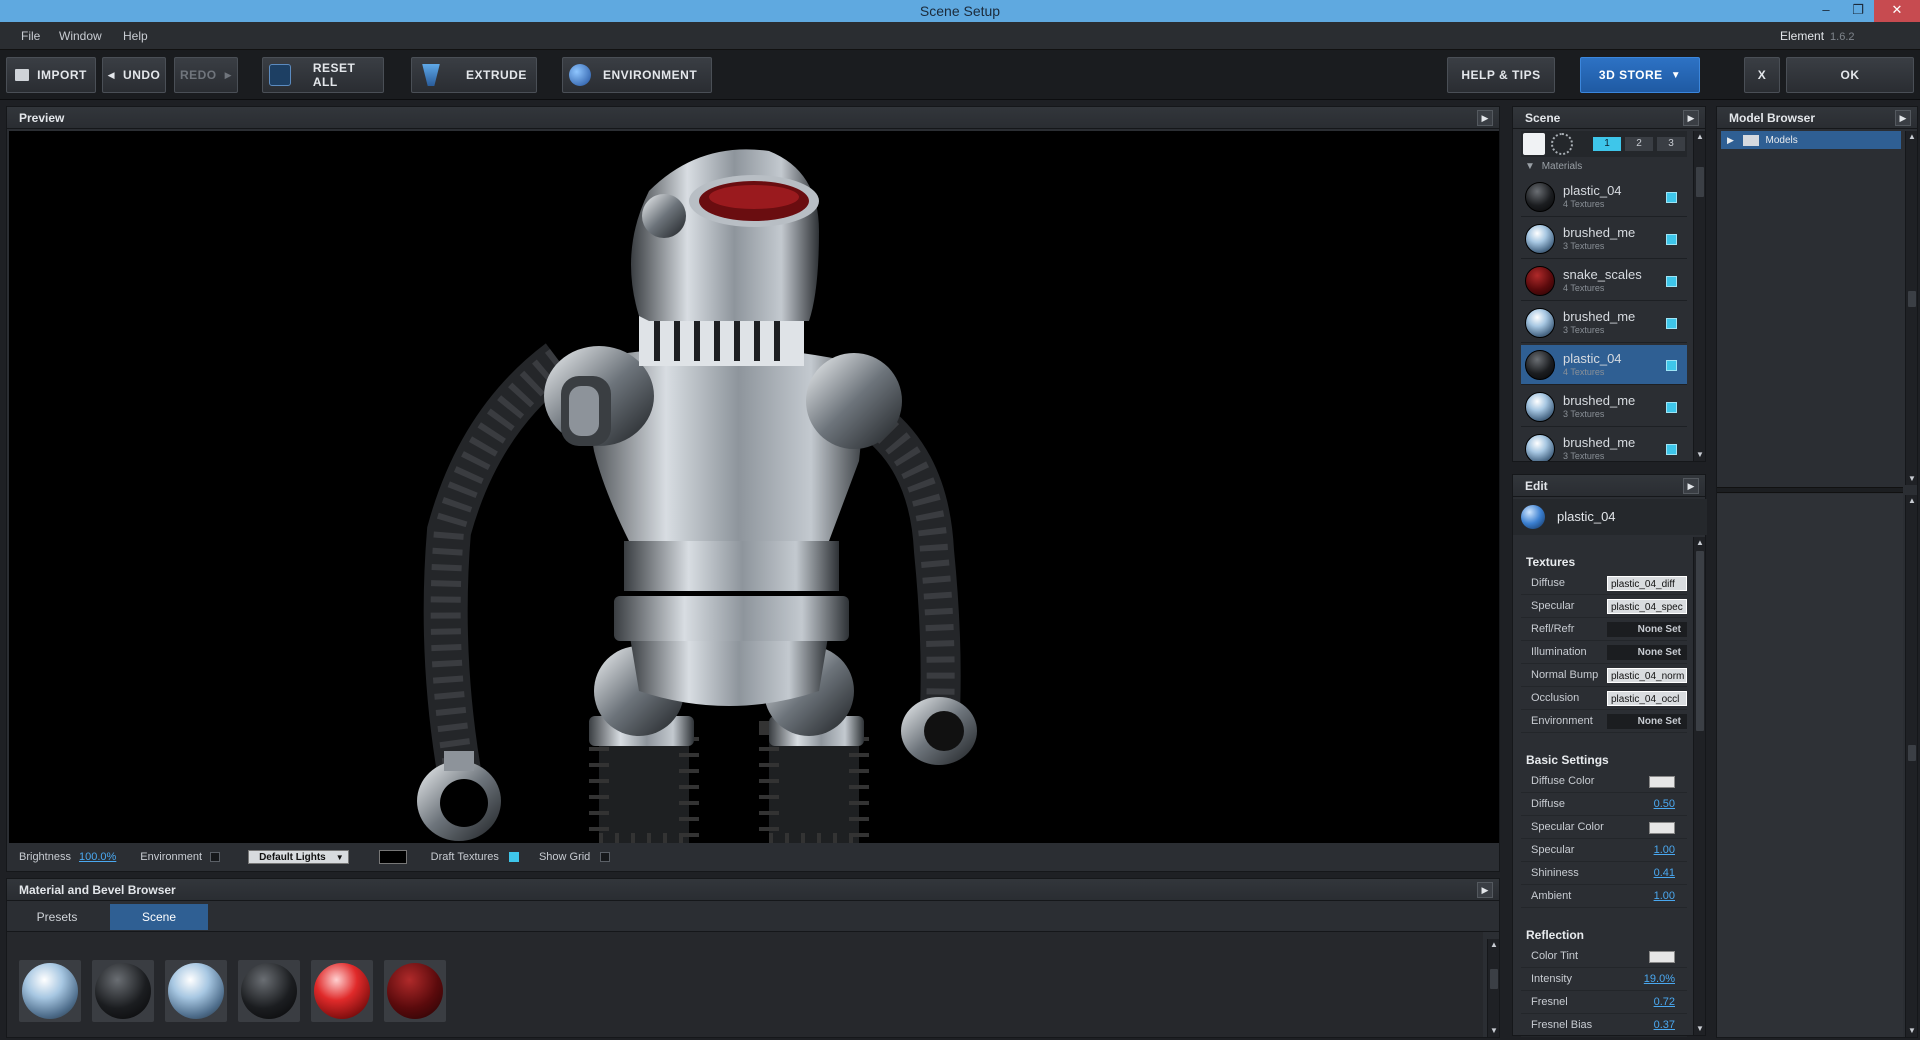 Image resolution: width=1920 pixels, height=1040 pixels. What do you see at coordinates (1647, 698) in the screenshot?
I see `texture-slot: plastic_04_occl` at bounding box center [1647, 698].